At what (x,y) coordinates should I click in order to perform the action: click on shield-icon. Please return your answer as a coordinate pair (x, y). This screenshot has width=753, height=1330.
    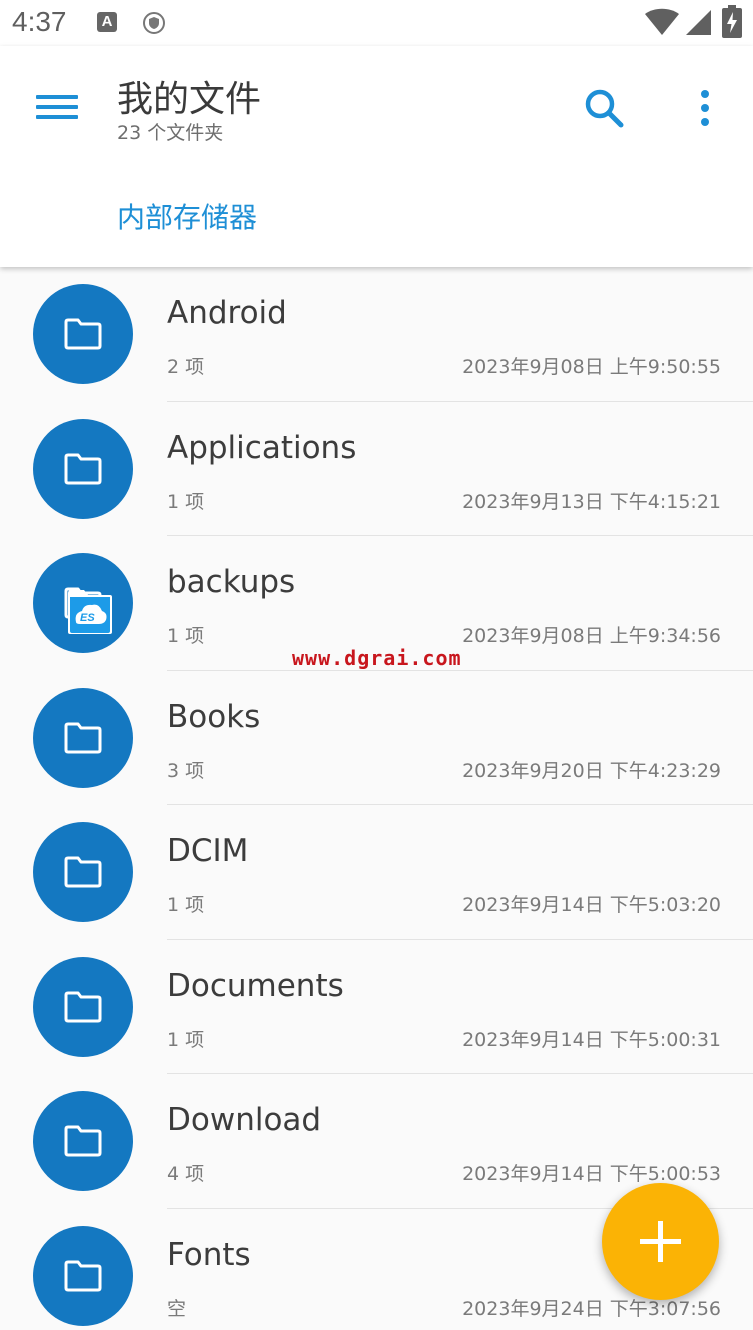
    Looking at the image, I should click on (154, 23).